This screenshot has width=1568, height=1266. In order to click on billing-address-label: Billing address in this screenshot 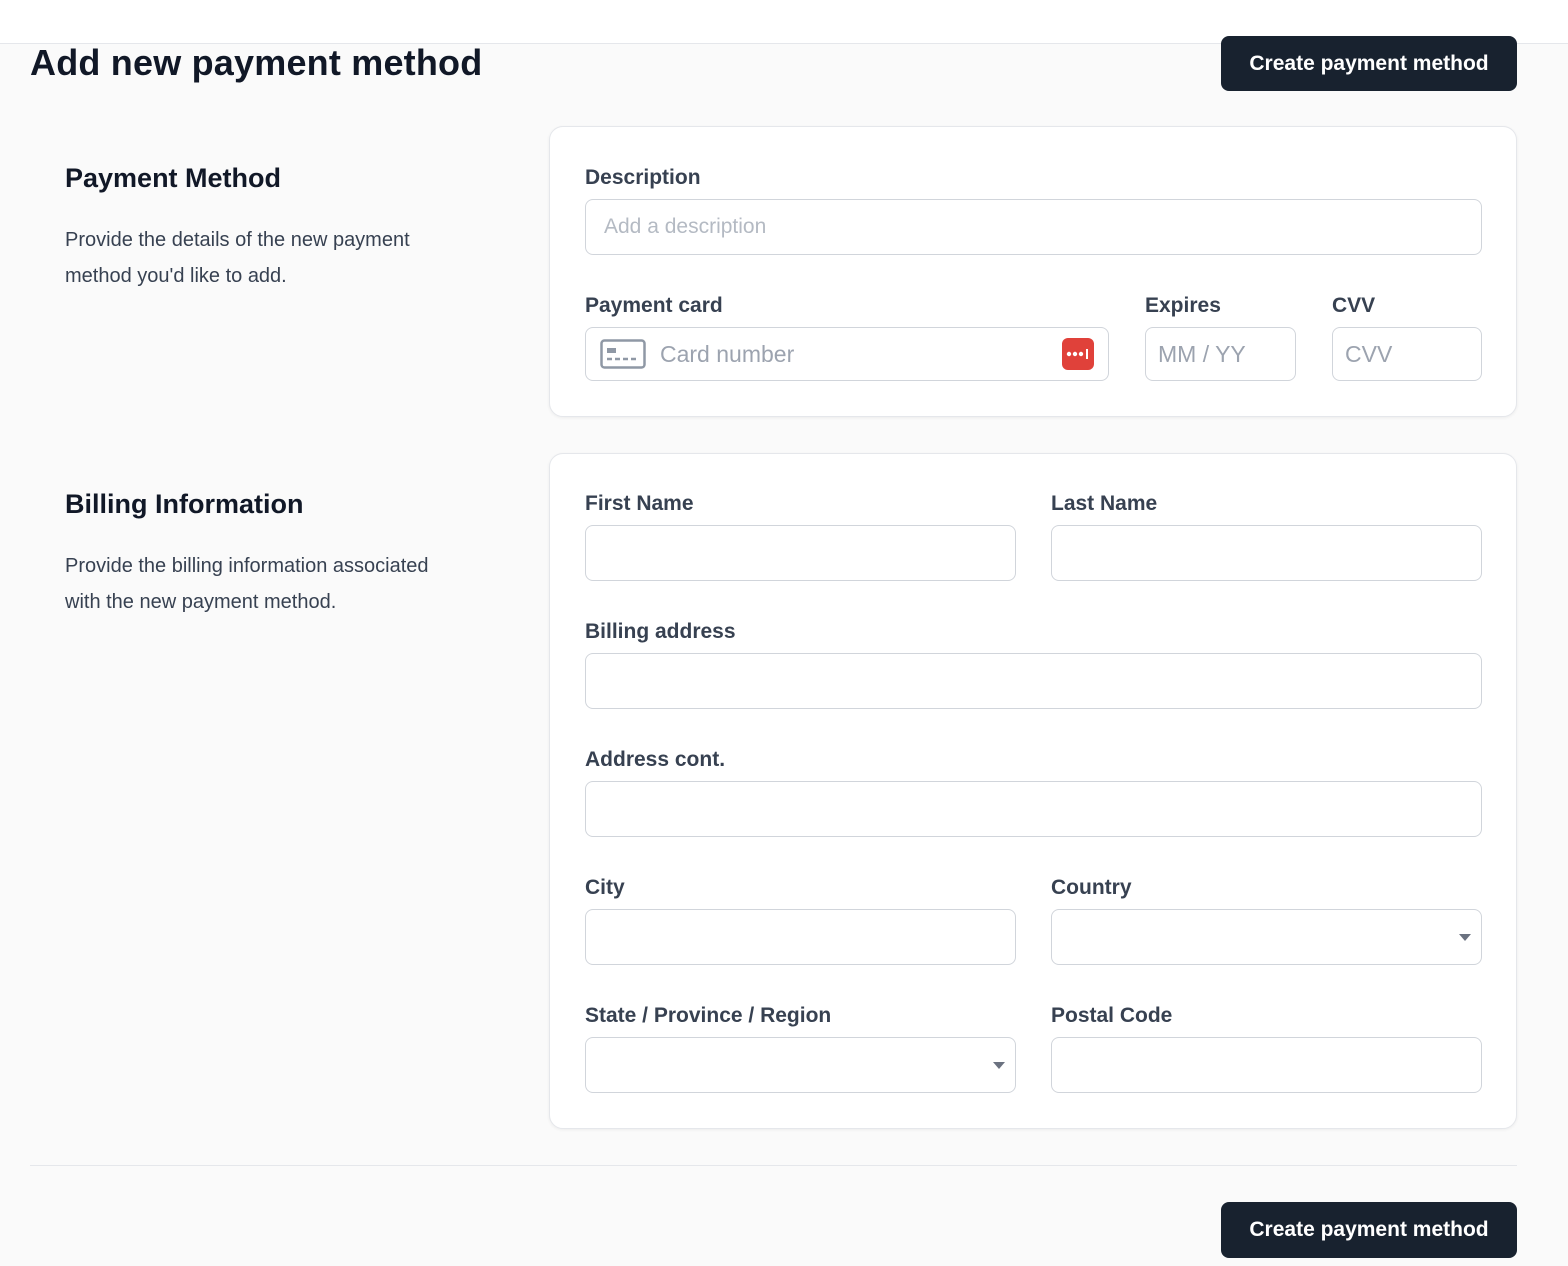, I will do `click(660, 631)`.